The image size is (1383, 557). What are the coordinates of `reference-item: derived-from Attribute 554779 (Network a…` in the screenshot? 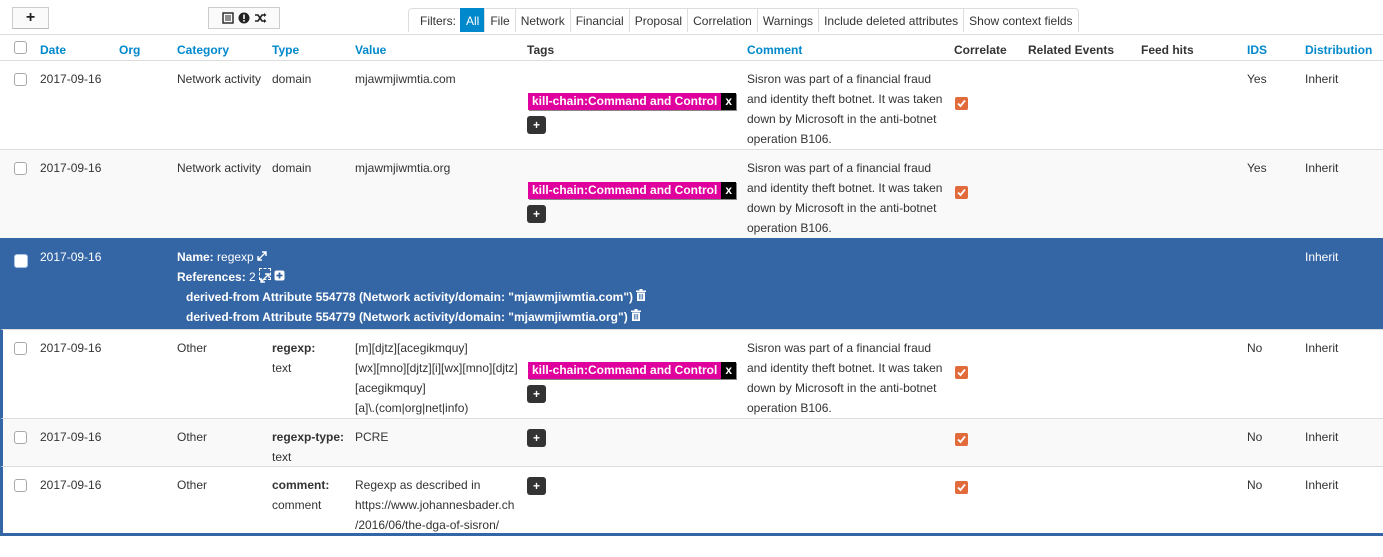 It's located at (414, 317).